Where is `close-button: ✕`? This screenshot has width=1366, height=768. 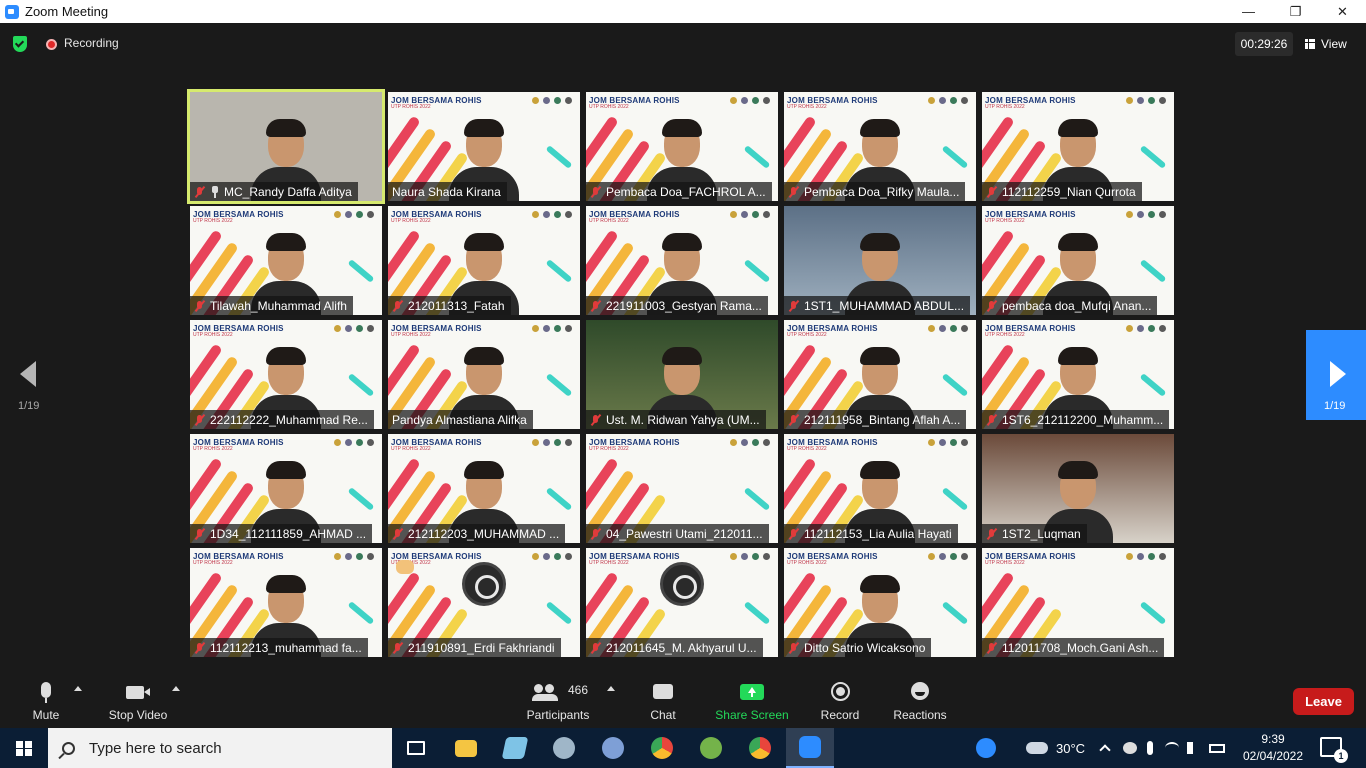
close-button: ✕ is located at coordinates (1342, 11).